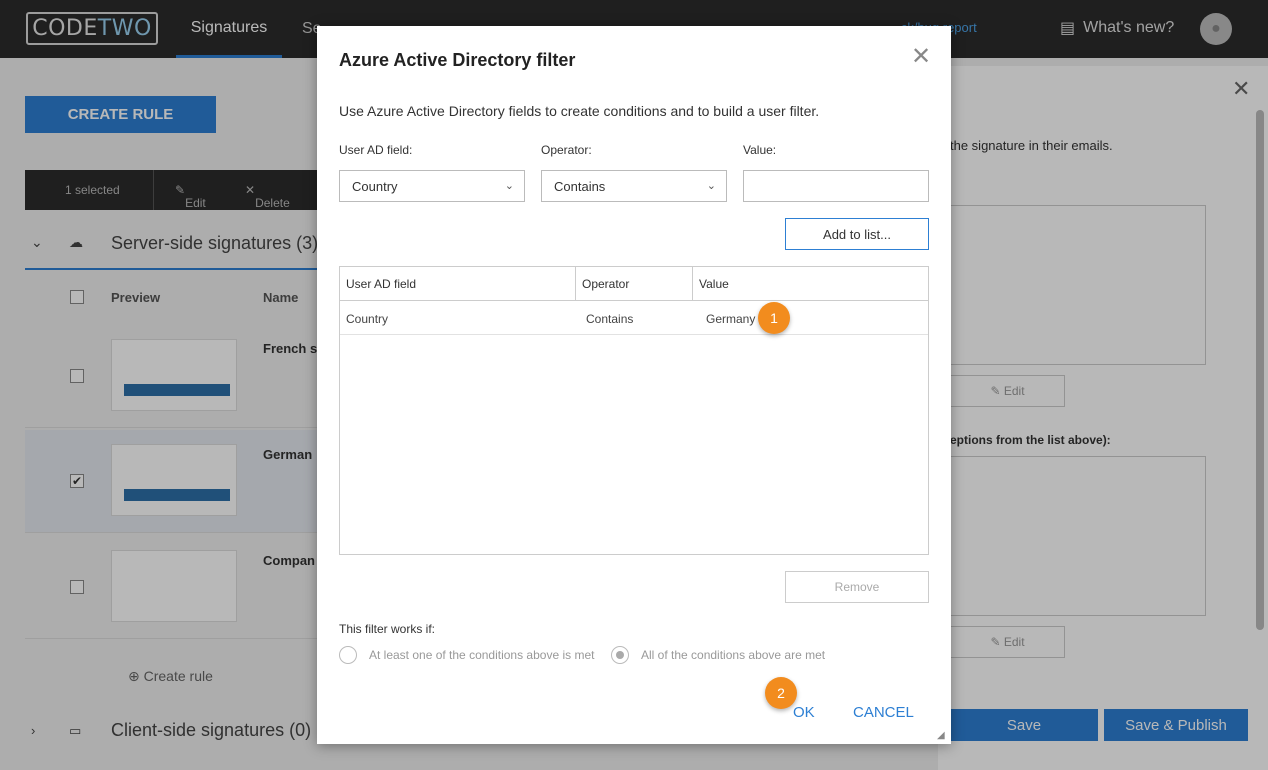 The image size is (1268, 770). Describe the element at coordinates (387, 629) in the screenshot. I see `filter-works-label: This filter works if:` at that location.